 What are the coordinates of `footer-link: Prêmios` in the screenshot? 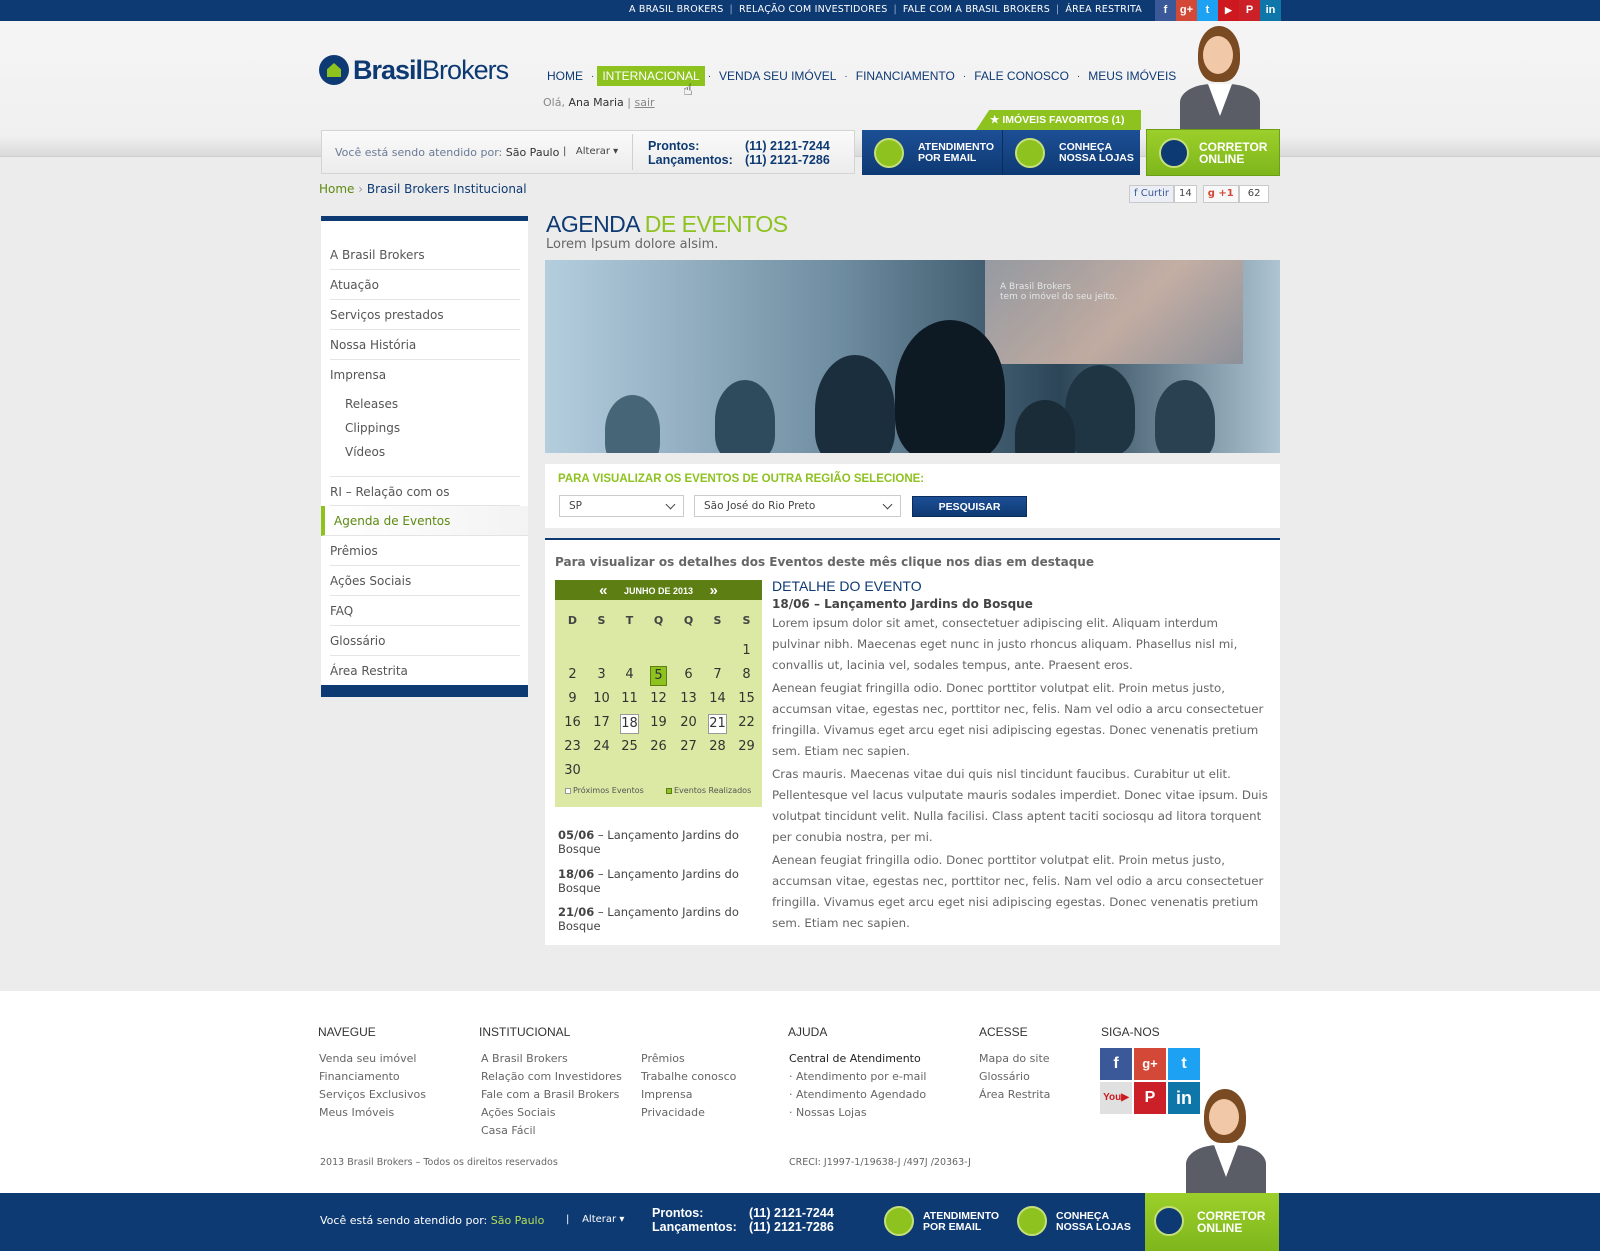 It's located at (688, 1059).